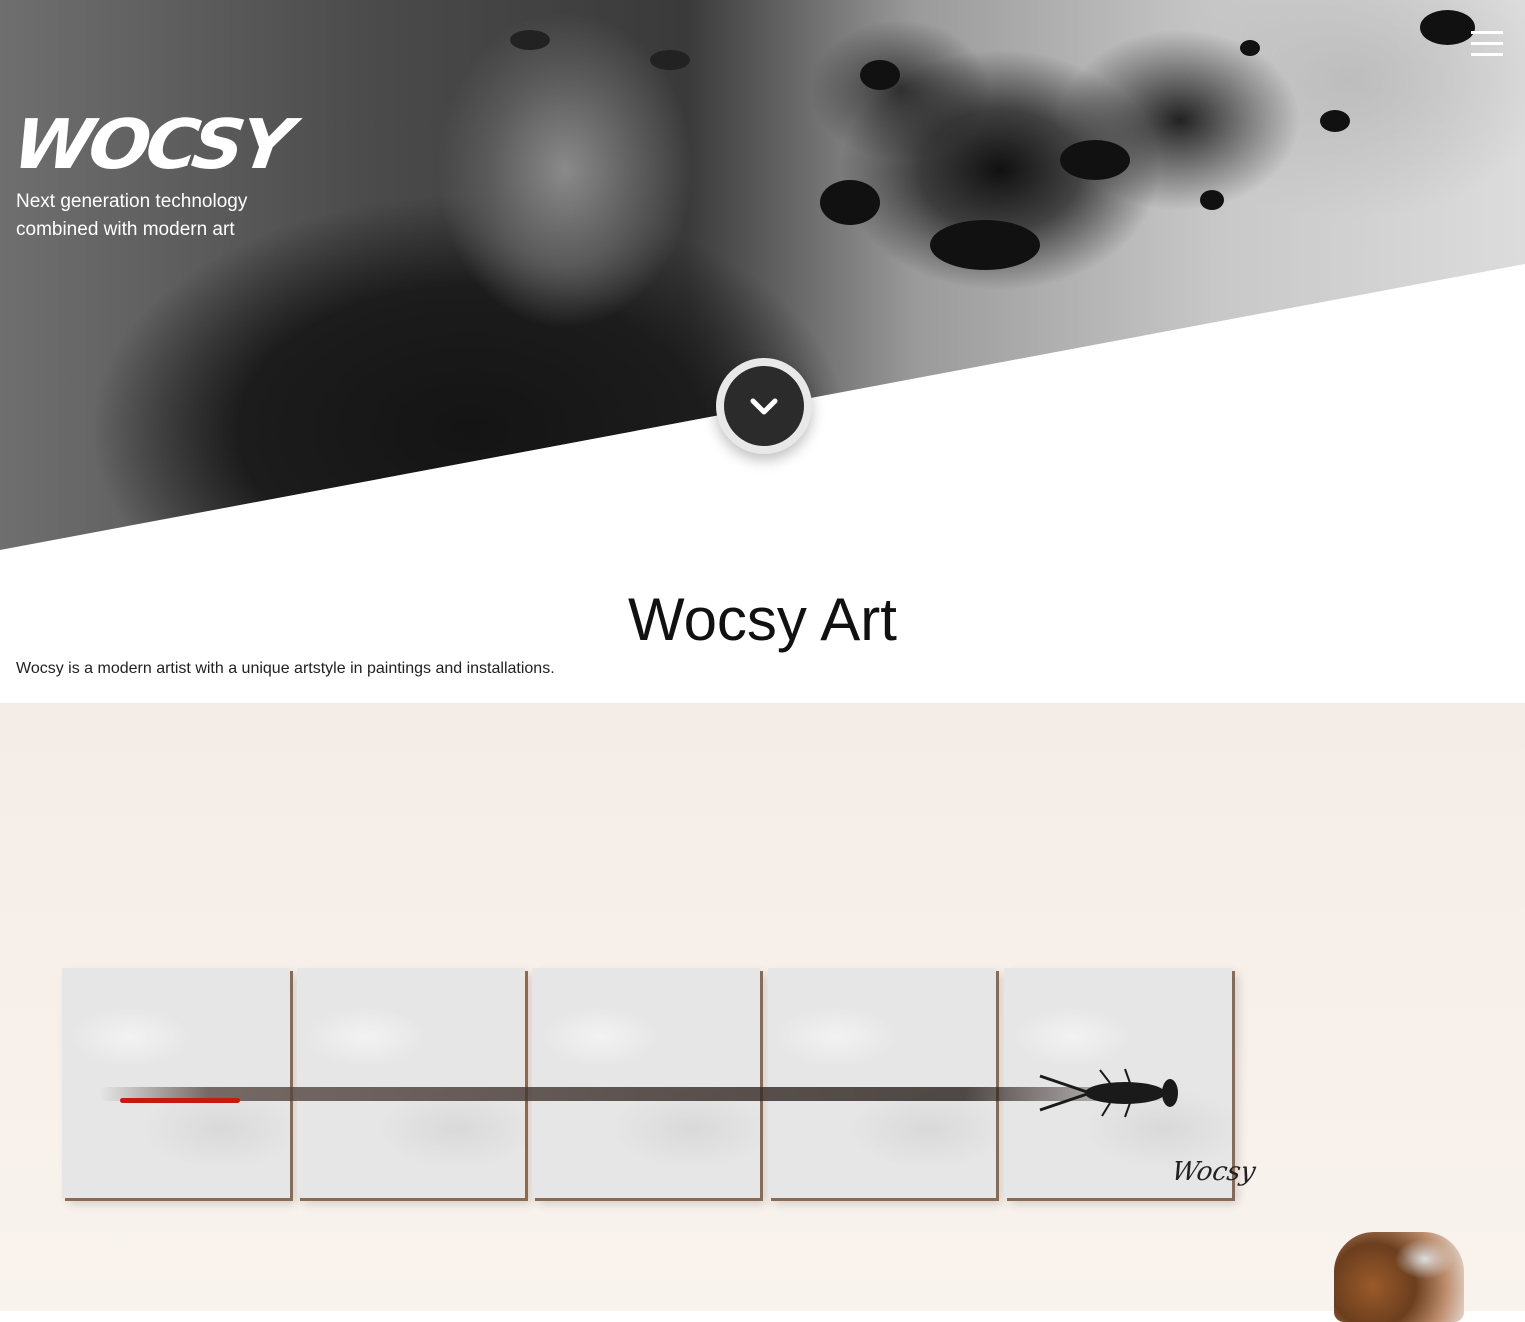 The width and height of the screenshot is (1525, 1322). What do you see at coordinates (1399, 1277) in the screenshot?
I see `vr-headset-sculpture` at bounding box center [1399, 1277].